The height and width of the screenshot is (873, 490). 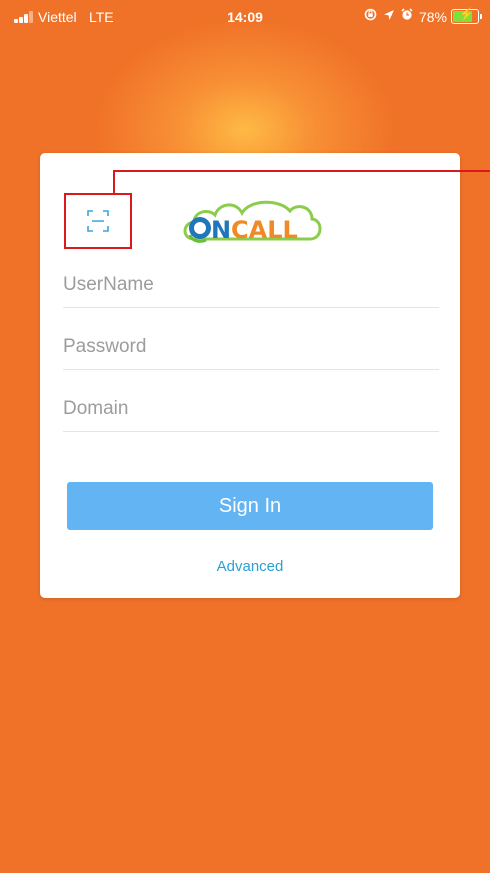 I want to click on battery-tip, so click(x=481, y=16).